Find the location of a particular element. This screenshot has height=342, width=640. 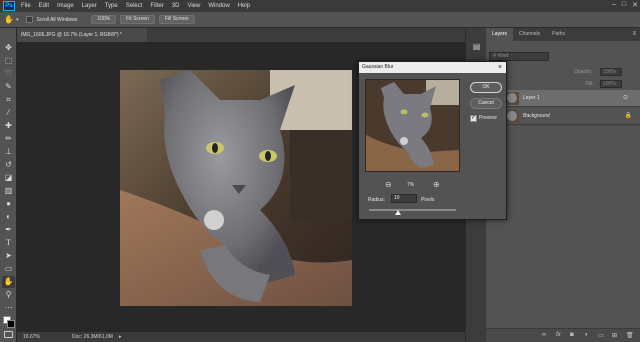

hand-tool-icon: ✋ is located at coordinates (8, 282).